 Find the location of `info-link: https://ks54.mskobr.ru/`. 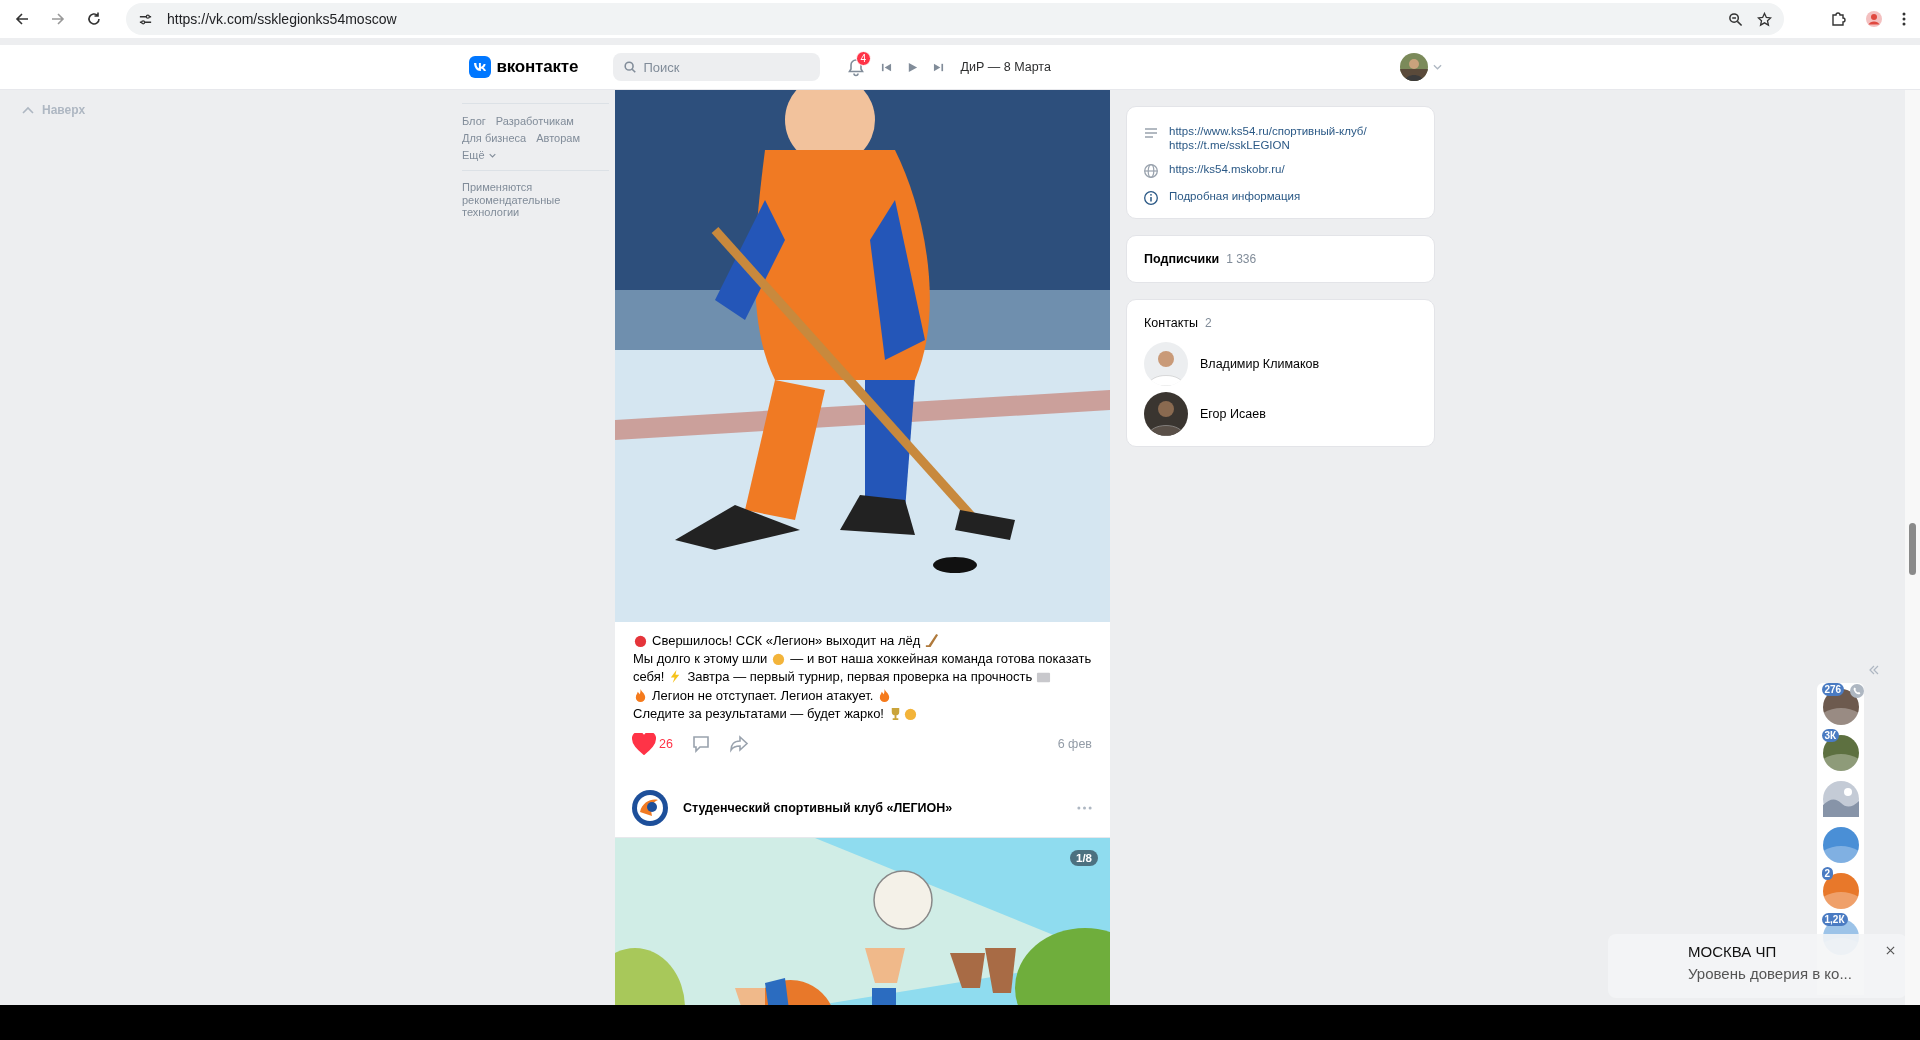

info-link: https://ks54.mskobr.ru/ is located at coordinates (1227, 169).